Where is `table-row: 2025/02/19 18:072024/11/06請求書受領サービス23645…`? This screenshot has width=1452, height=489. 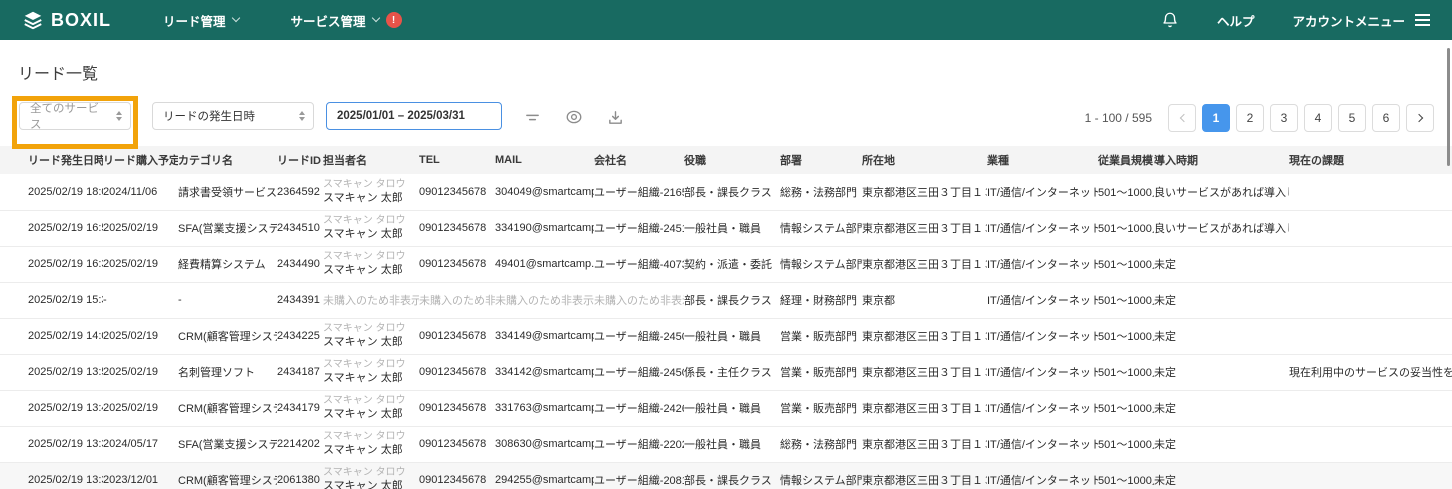 table-row: 2025/02/19 18:072024/11/06請求書受領サービス23645… is located at coordinates (726, 192).